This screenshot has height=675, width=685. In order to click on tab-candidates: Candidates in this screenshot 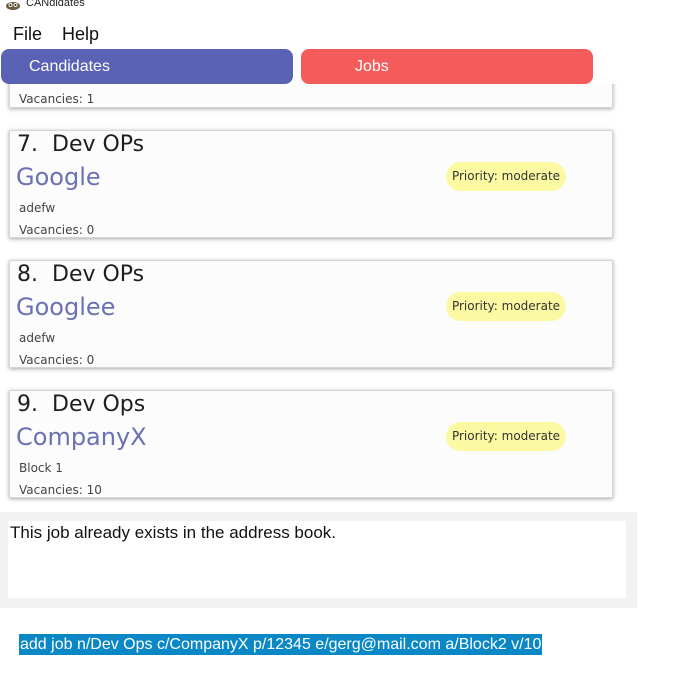, I will do `click(147, 66)`.